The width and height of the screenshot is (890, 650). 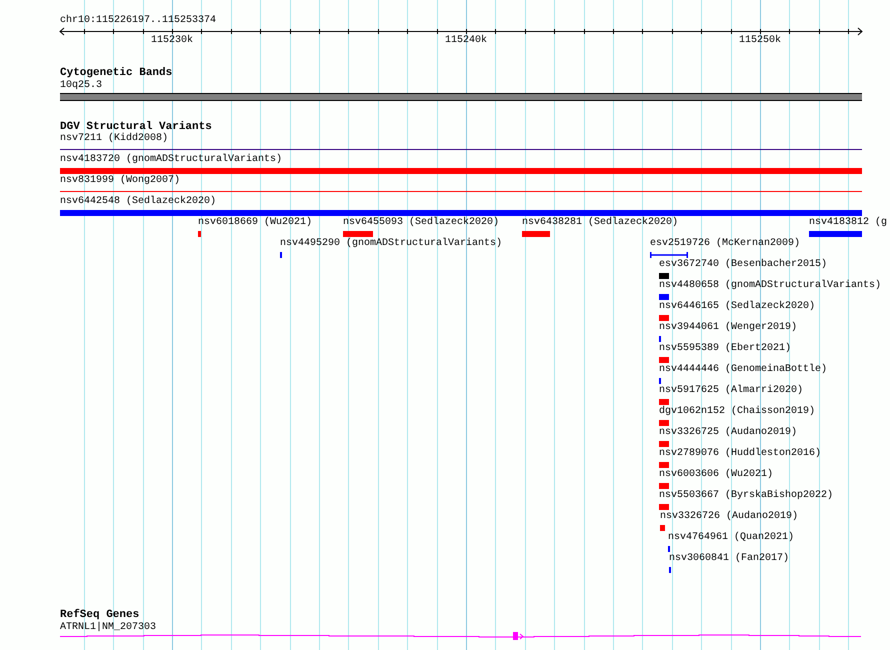 I want to click on region-range: chr10:115226197..115253374, so click(x=138, y=21).